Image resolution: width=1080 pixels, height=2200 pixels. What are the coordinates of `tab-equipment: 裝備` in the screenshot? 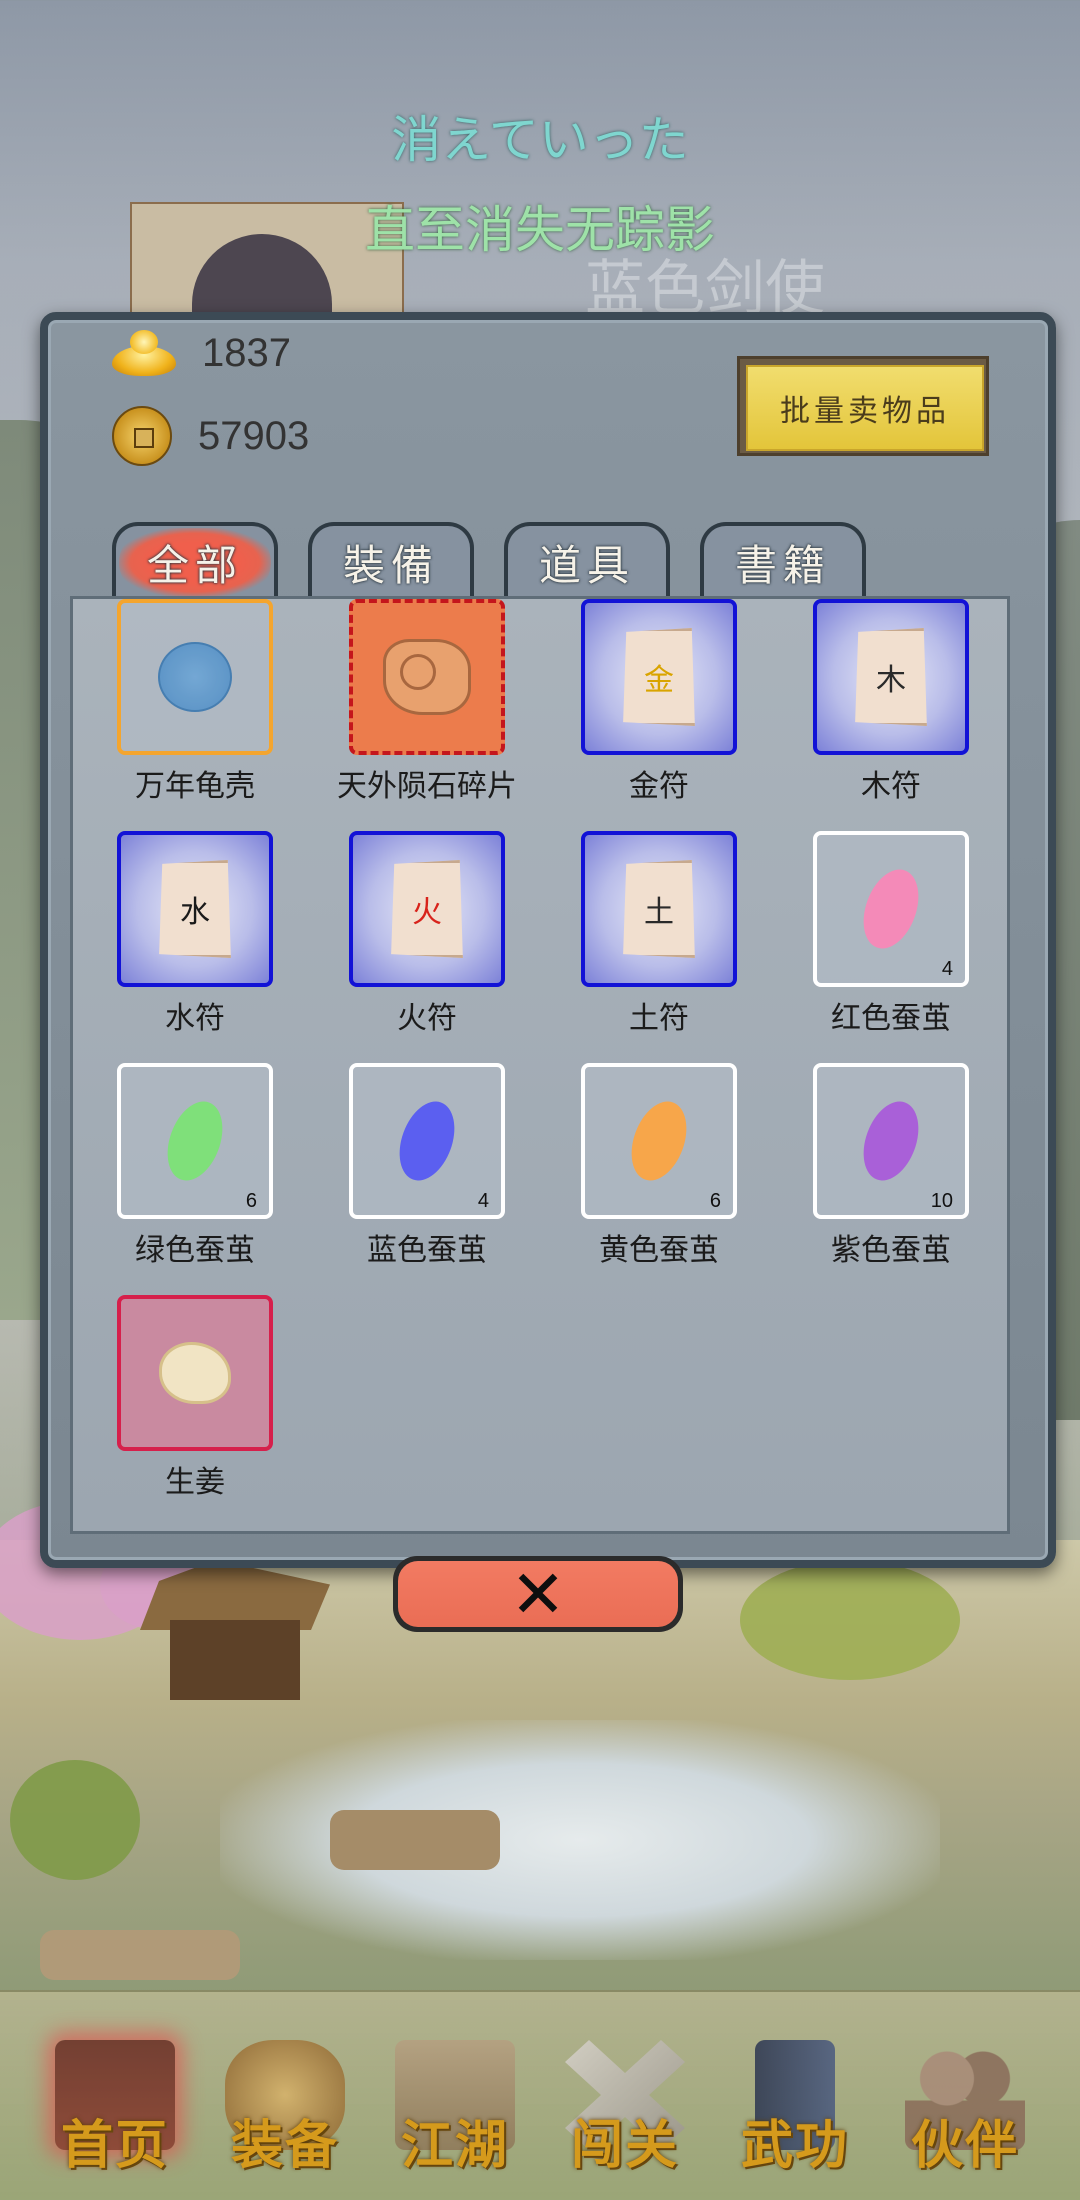 It's located at (391, 560).